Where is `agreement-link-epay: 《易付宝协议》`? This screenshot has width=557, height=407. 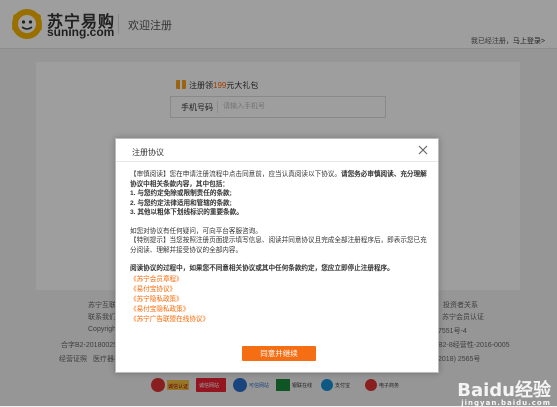
agreement-link-epay: 《易付宝协议》 is located at coordinates (280, 290).